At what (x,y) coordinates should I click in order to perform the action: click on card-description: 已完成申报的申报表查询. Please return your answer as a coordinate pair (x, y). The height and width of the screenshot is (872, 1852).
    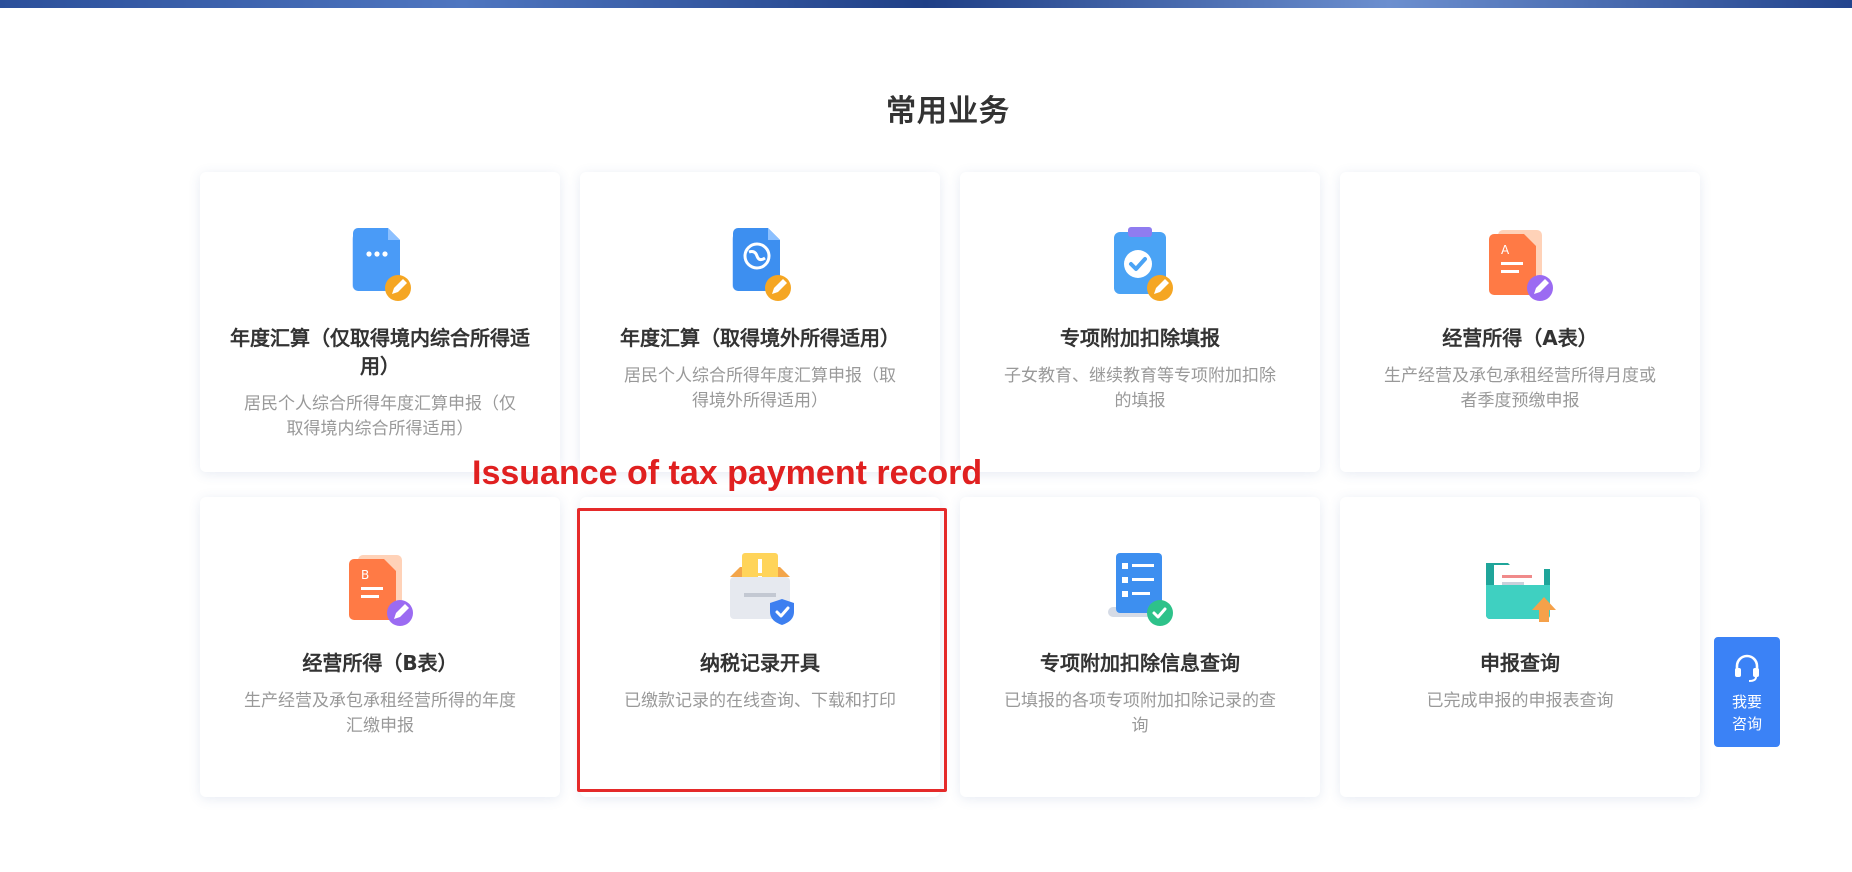
    Looking at the image, I should click on (1520, 701).